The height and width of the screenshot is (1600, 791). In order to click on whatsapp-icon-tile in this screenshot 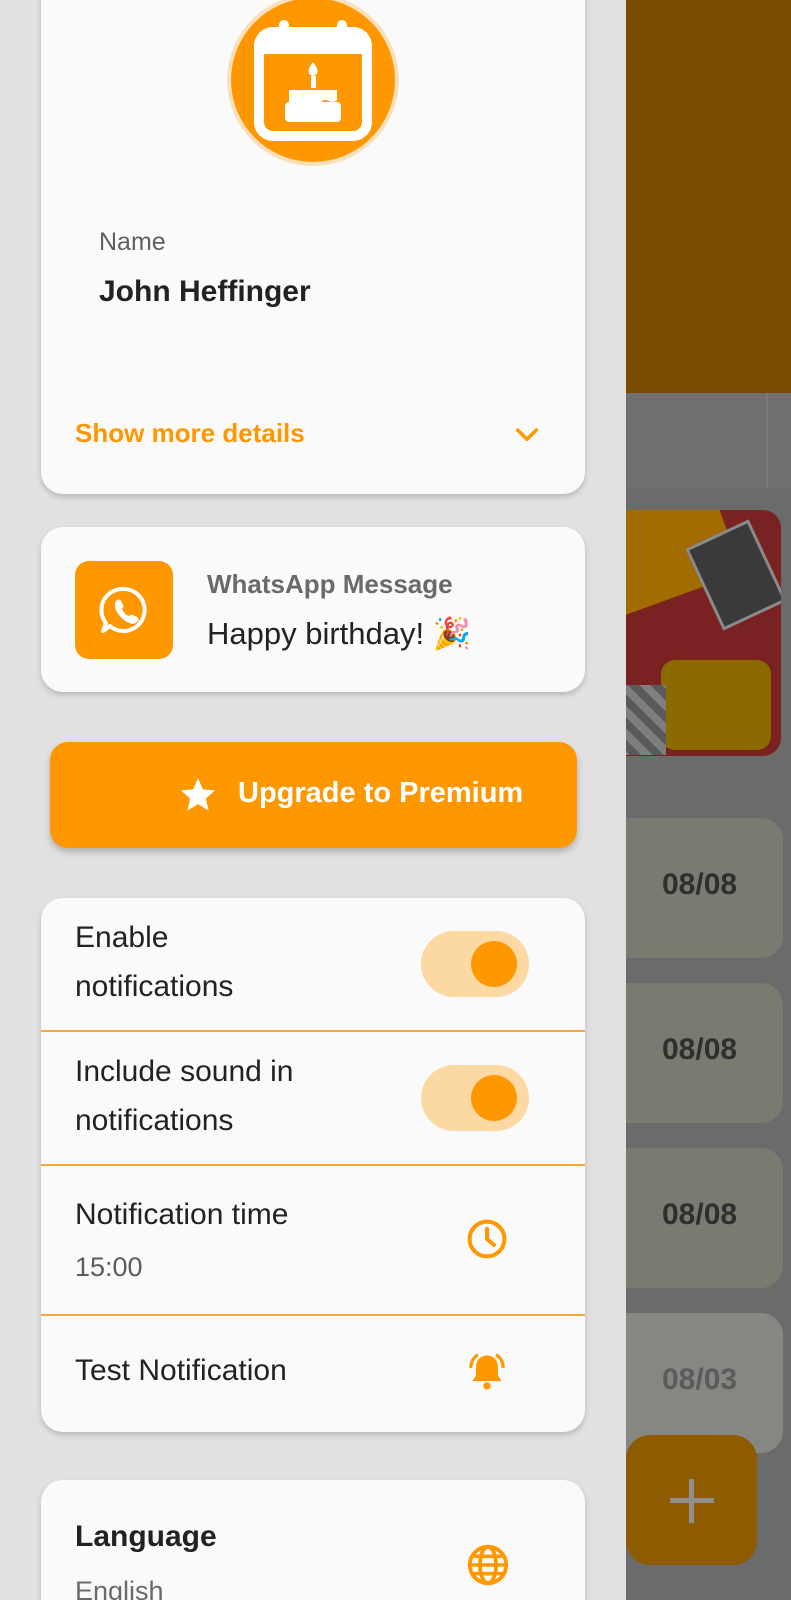, I will do `click(124, 610)`.